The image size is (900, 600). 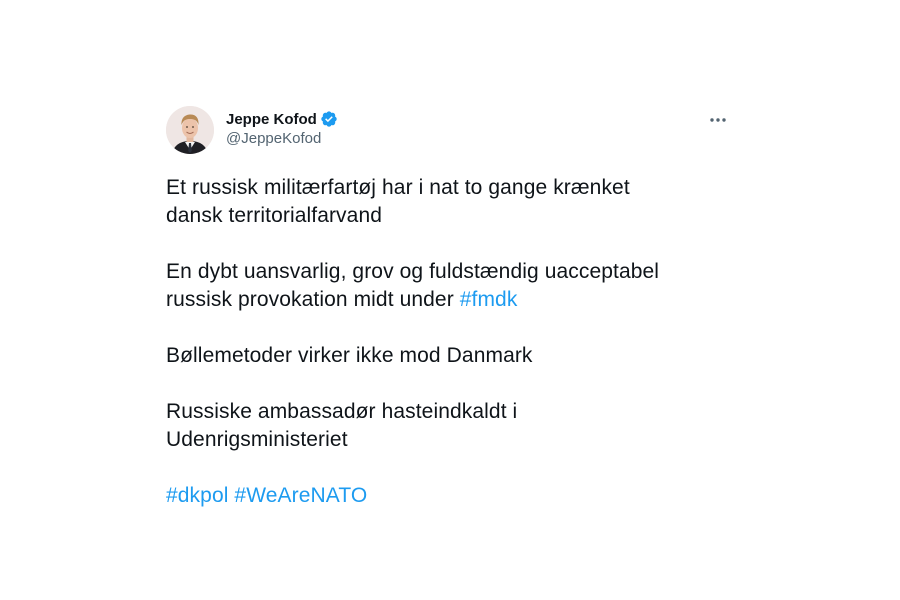 I want to click on author-display-name: Jeppe Kofod, so click(x=271, y=119).